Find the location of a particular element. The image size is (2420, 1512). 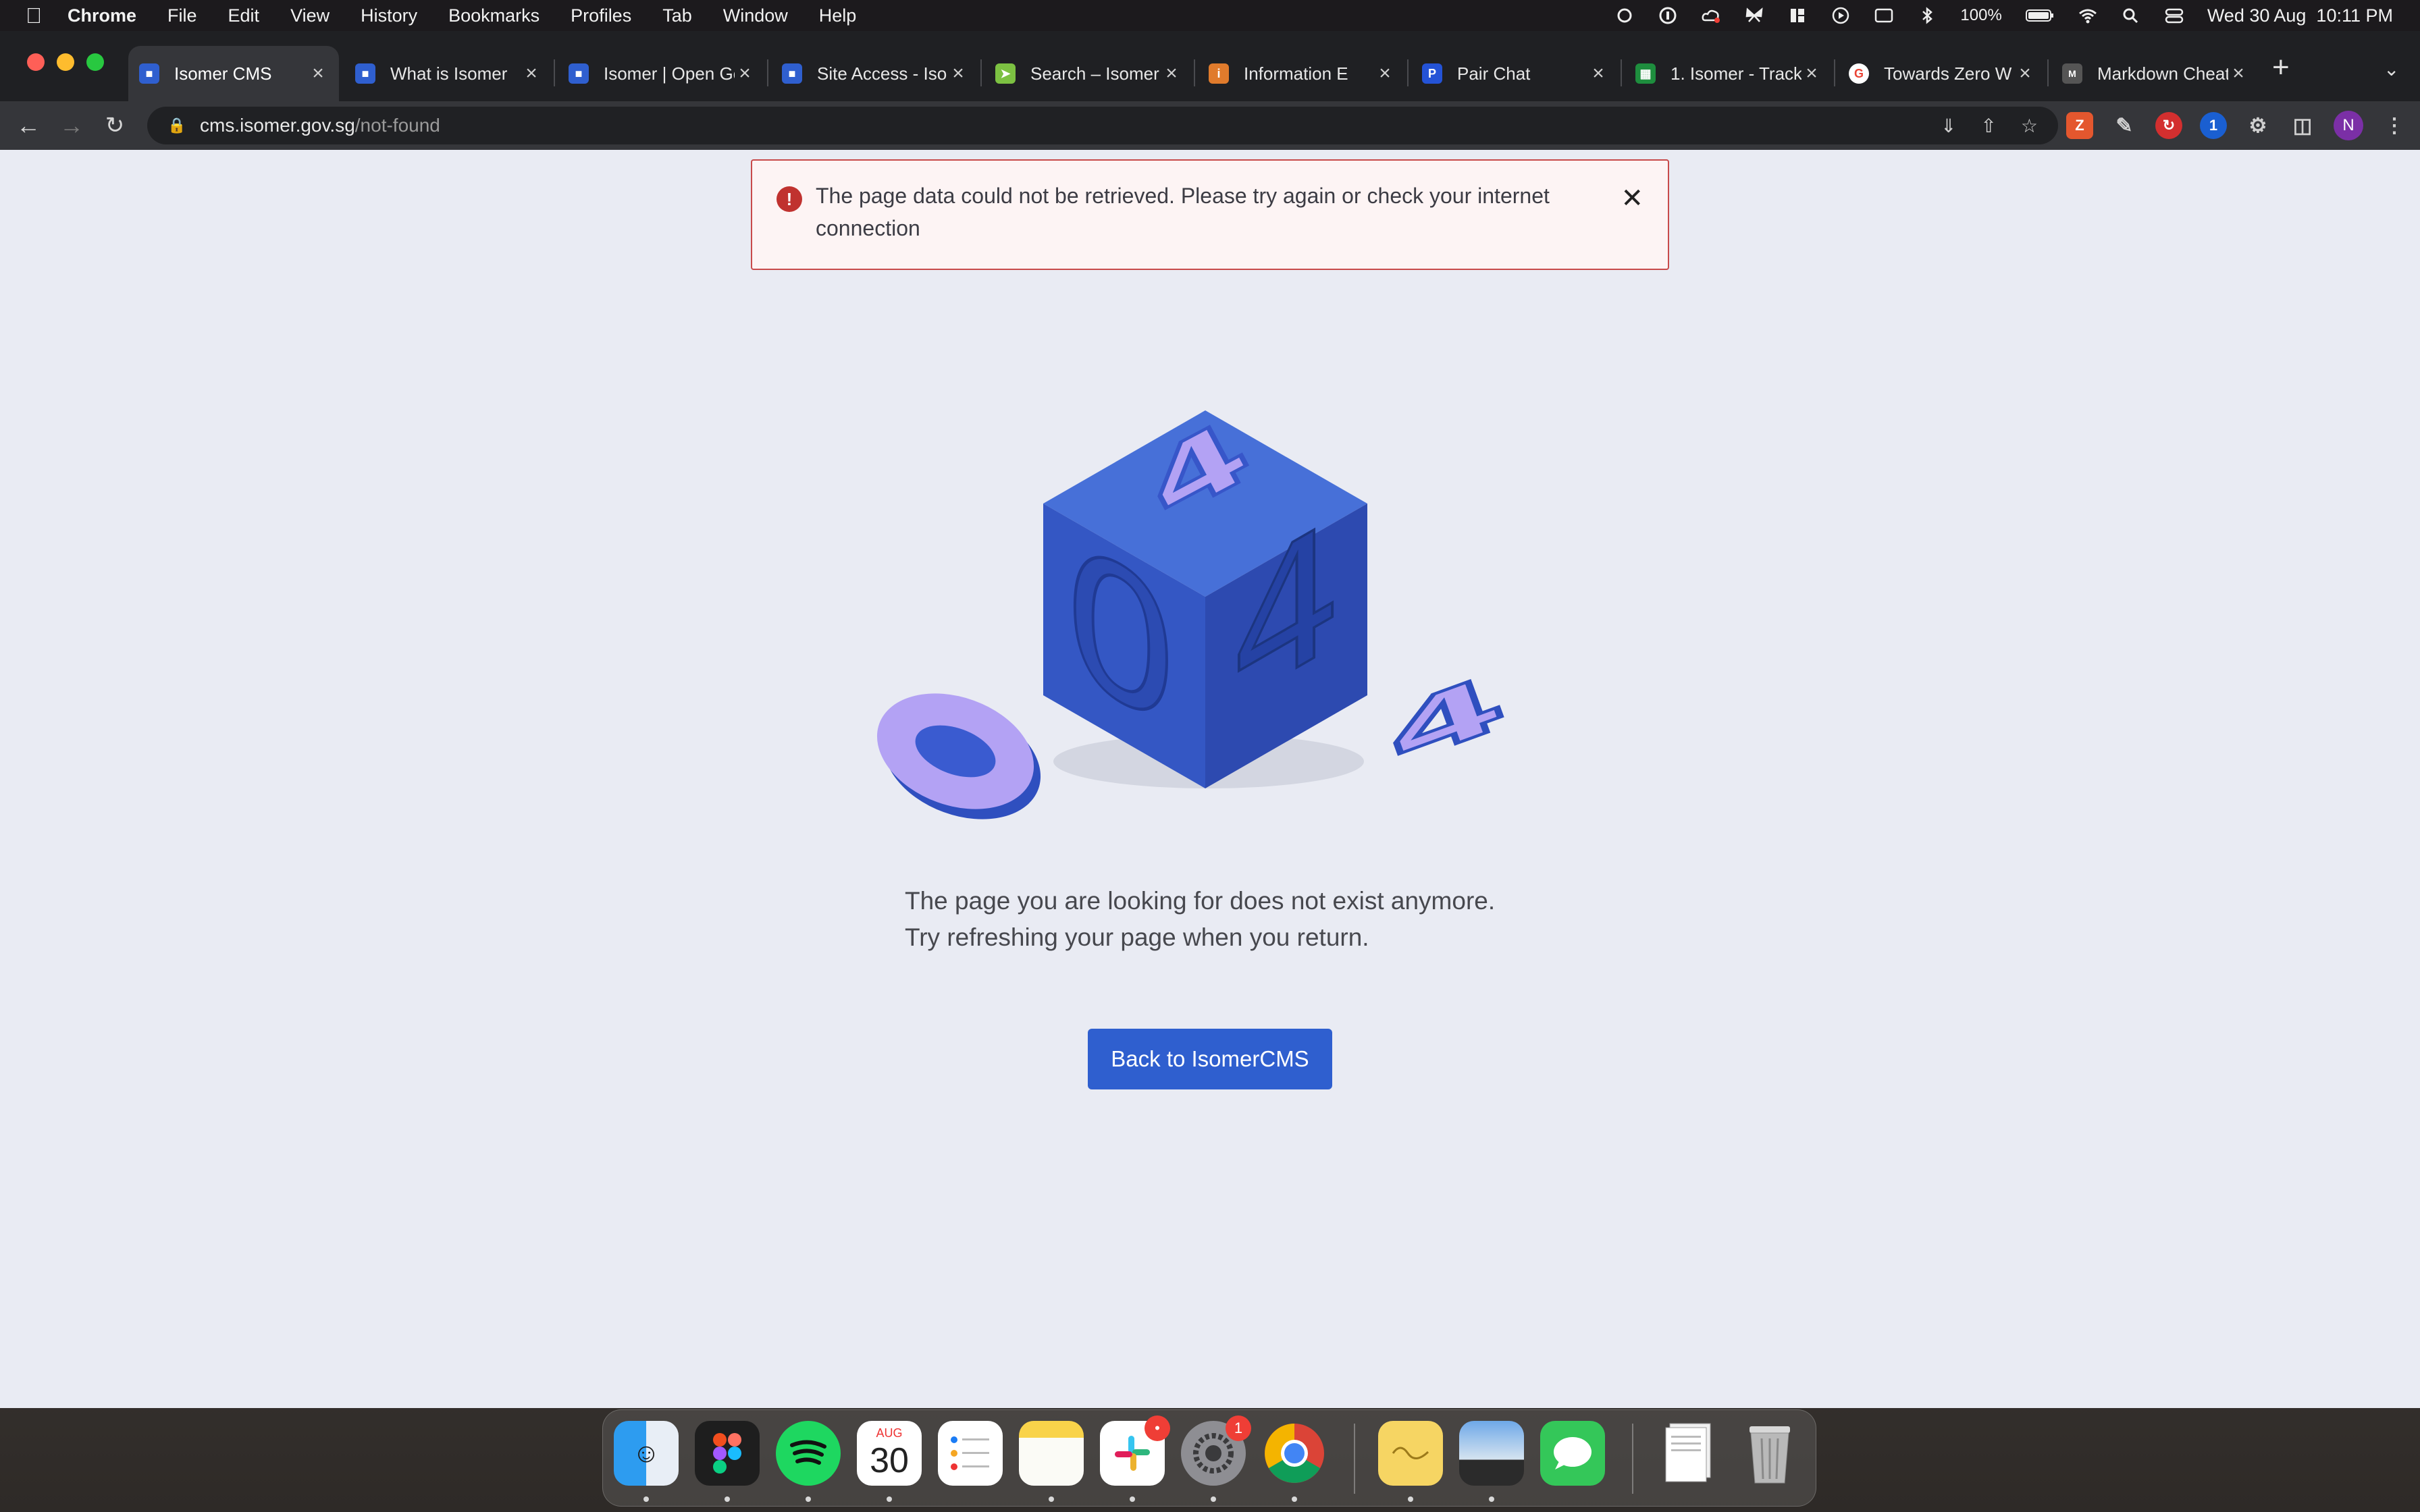

system-settings-icon: 1 is located at coordinates (1216, 1450).